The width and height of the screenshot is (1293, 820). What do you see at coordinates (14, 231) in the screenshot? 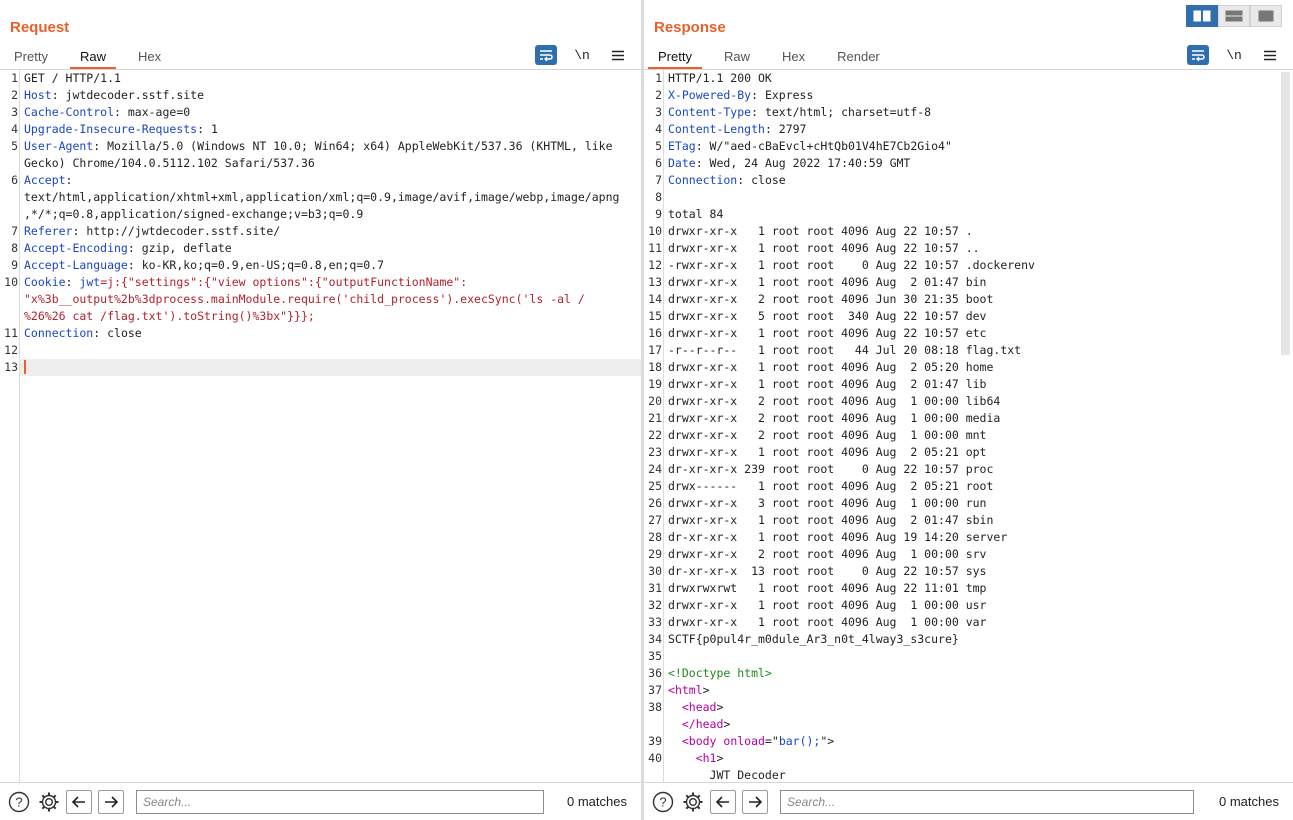
I see `line-number: 7` at bounding box center [14, 231].